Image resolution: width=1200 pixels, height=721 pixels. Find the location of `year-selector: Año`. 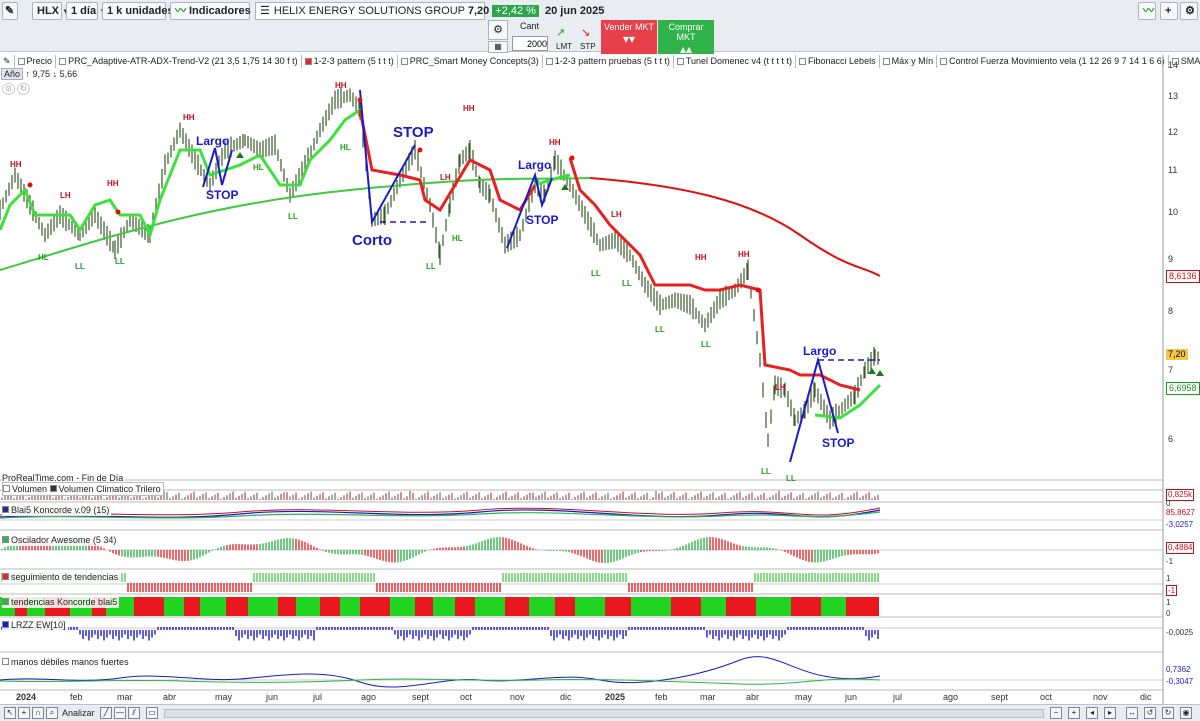

year-selector: Año is located at coordinates (12, 74).